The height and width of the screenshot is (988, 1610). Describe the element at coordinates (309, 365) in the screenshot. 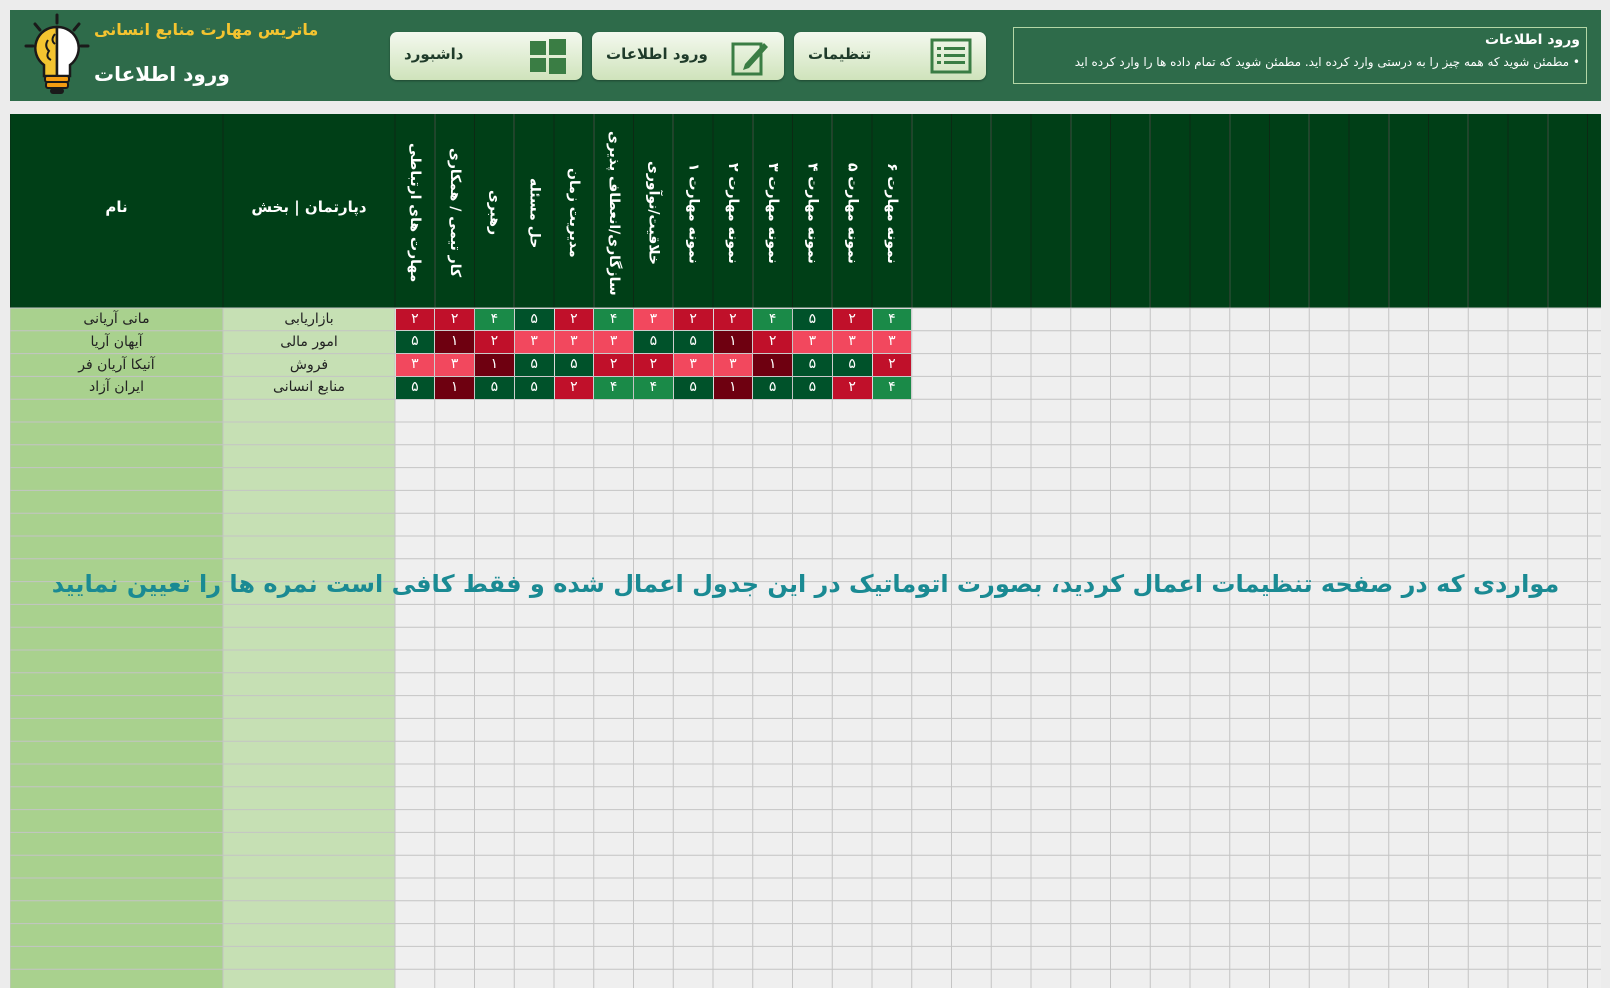

I see `department-cell: فروش` at that location.